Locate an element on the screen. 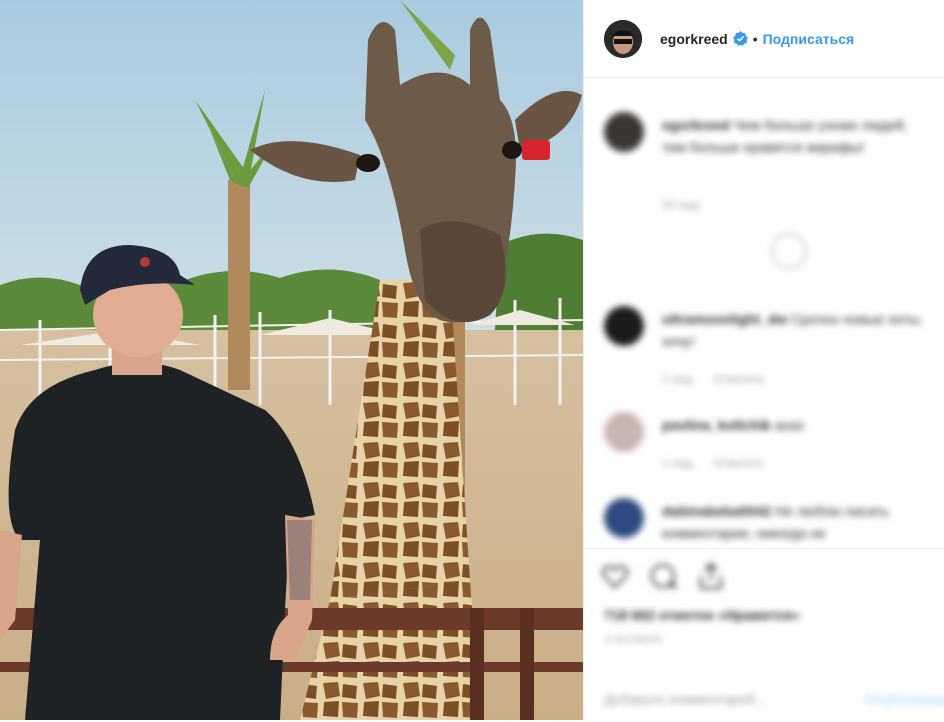  comment-username: ultramoonlight_dw is located at coordinates (724, 319).